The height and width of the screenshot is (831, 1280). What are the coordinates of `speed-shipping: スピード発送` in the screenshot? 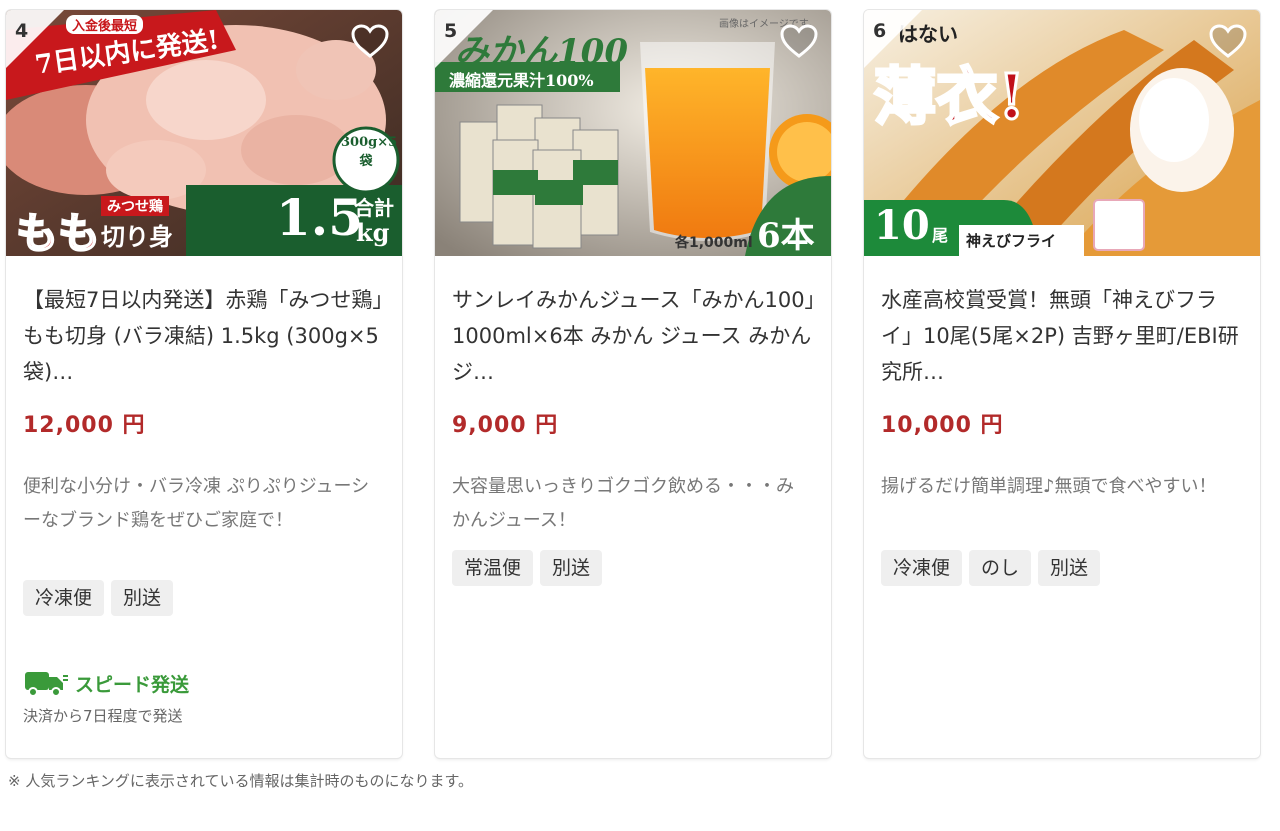 It's located at (106, 683).